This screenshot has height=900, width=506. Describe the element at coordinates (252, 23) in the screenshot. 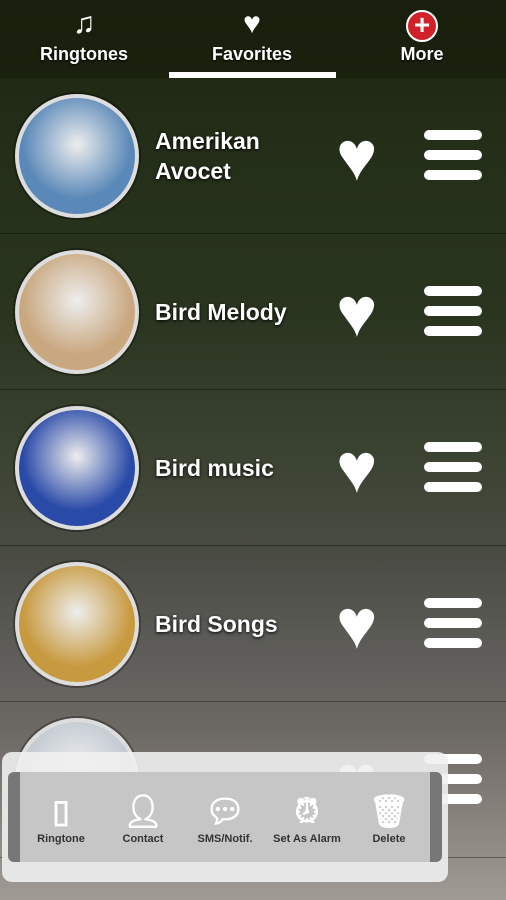

I see `heart-icon: ♥` at that location.